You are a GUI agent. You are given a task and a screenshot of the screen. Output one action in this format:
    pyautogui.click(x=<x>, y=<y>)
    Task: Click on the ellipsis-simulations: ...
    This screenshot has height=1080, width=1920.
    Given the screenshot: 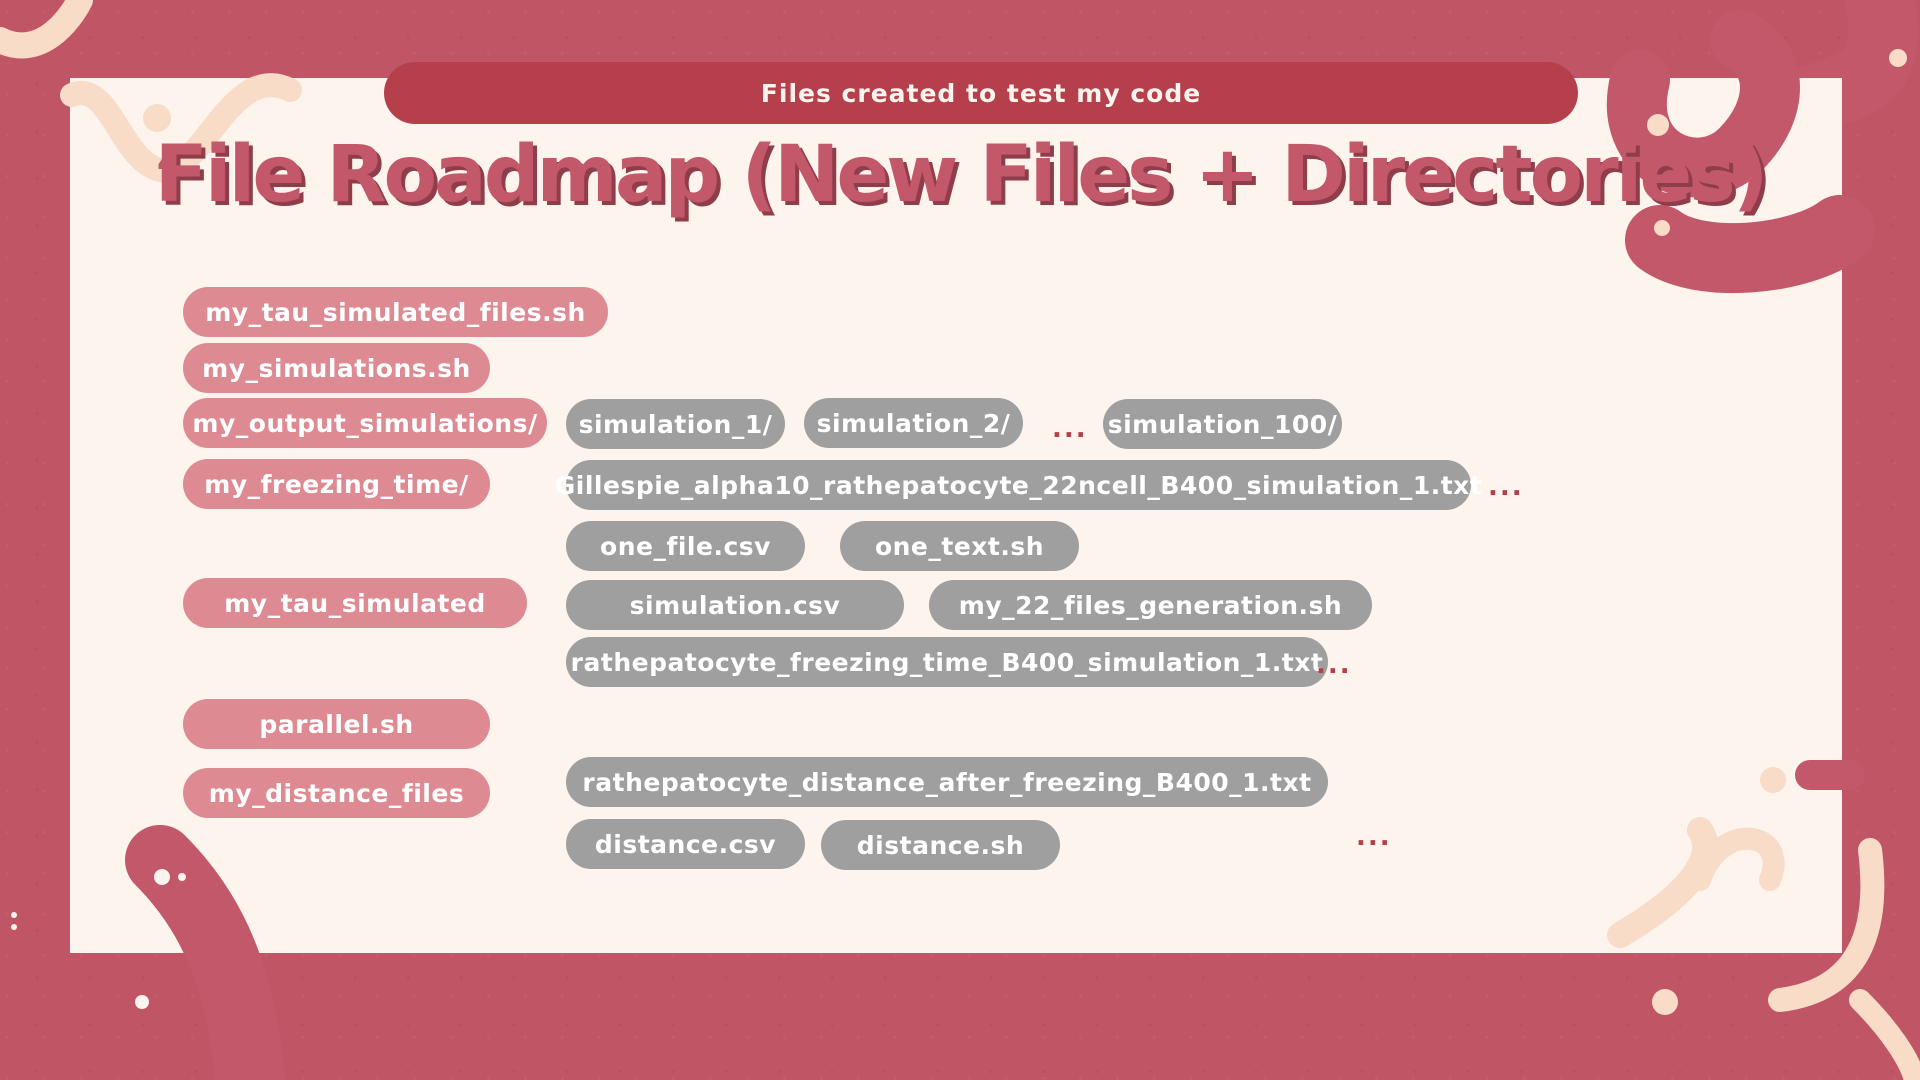 What is the action you would take?
    pyautogui.click(x=1070, y=429)
    